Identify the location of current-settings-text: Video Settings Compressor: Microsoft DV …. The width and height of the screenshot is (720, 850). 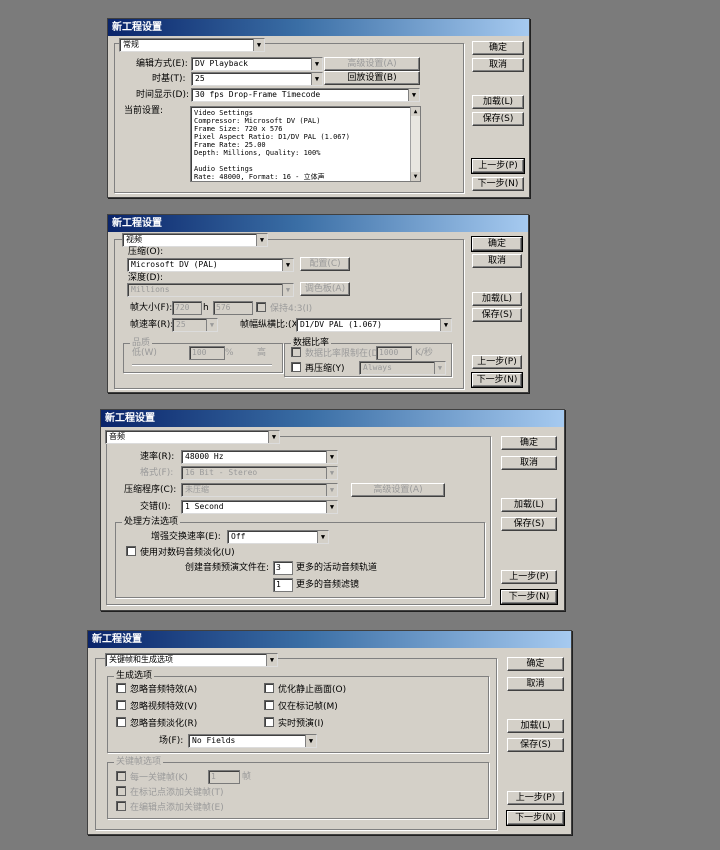
(305, 144).